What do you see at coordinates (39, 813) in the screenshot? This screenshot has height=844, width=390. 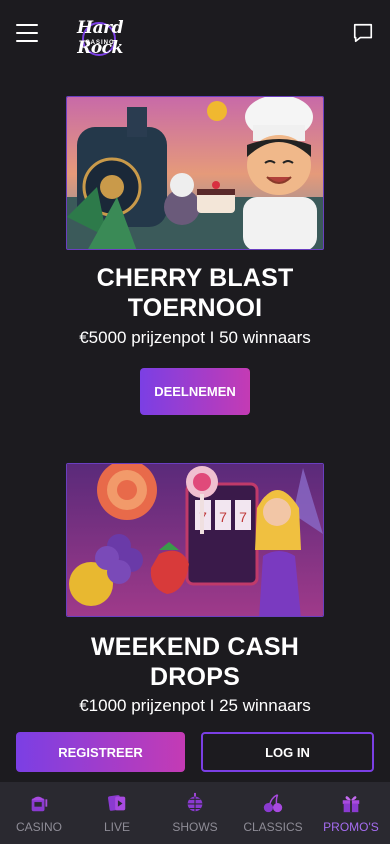 I see `tab-casino: CASINO` at bounding box center [39, 813].